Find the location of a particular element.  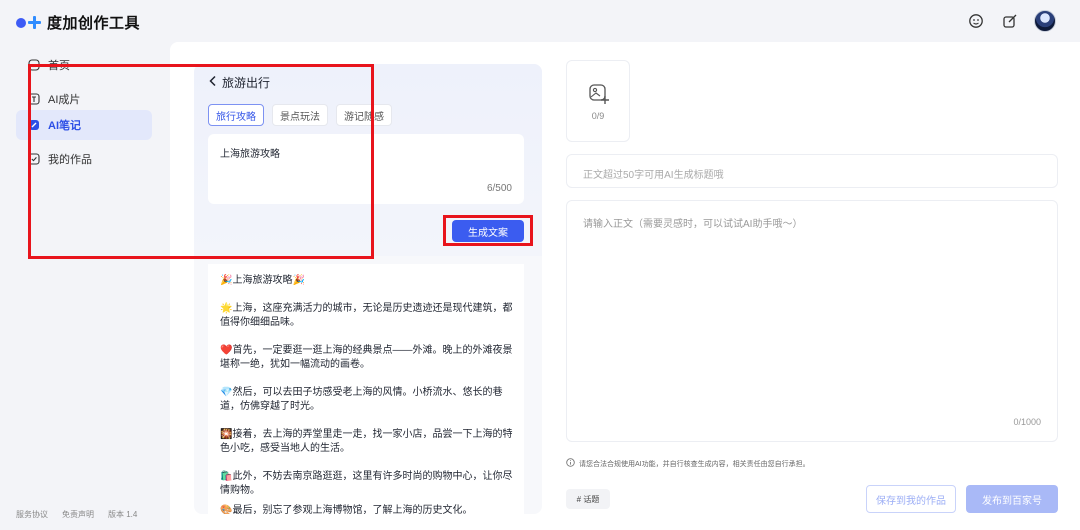

body-char-count: 0/1000 is located at coordinates (1027, 422).